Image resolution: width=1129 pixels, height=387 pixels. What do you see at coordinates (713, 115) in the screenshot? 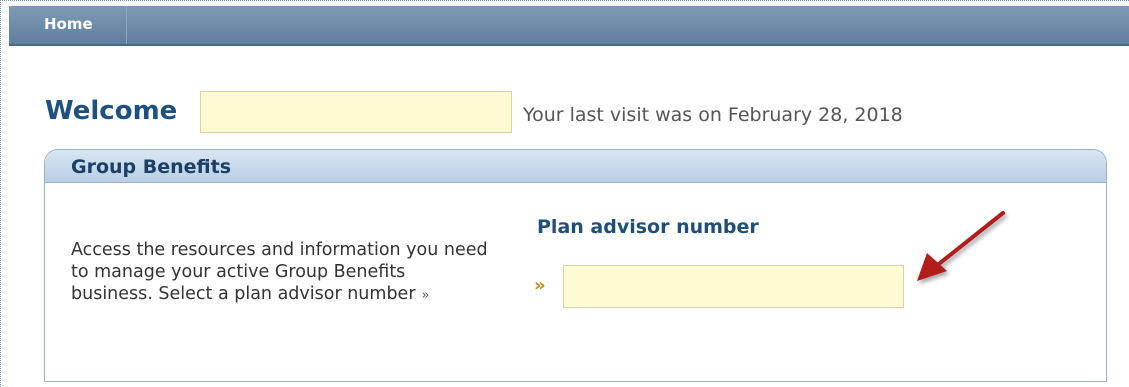
I see `last-visit-text: Your last visit was on February 28, 2018` at bounding box center [713, 115].